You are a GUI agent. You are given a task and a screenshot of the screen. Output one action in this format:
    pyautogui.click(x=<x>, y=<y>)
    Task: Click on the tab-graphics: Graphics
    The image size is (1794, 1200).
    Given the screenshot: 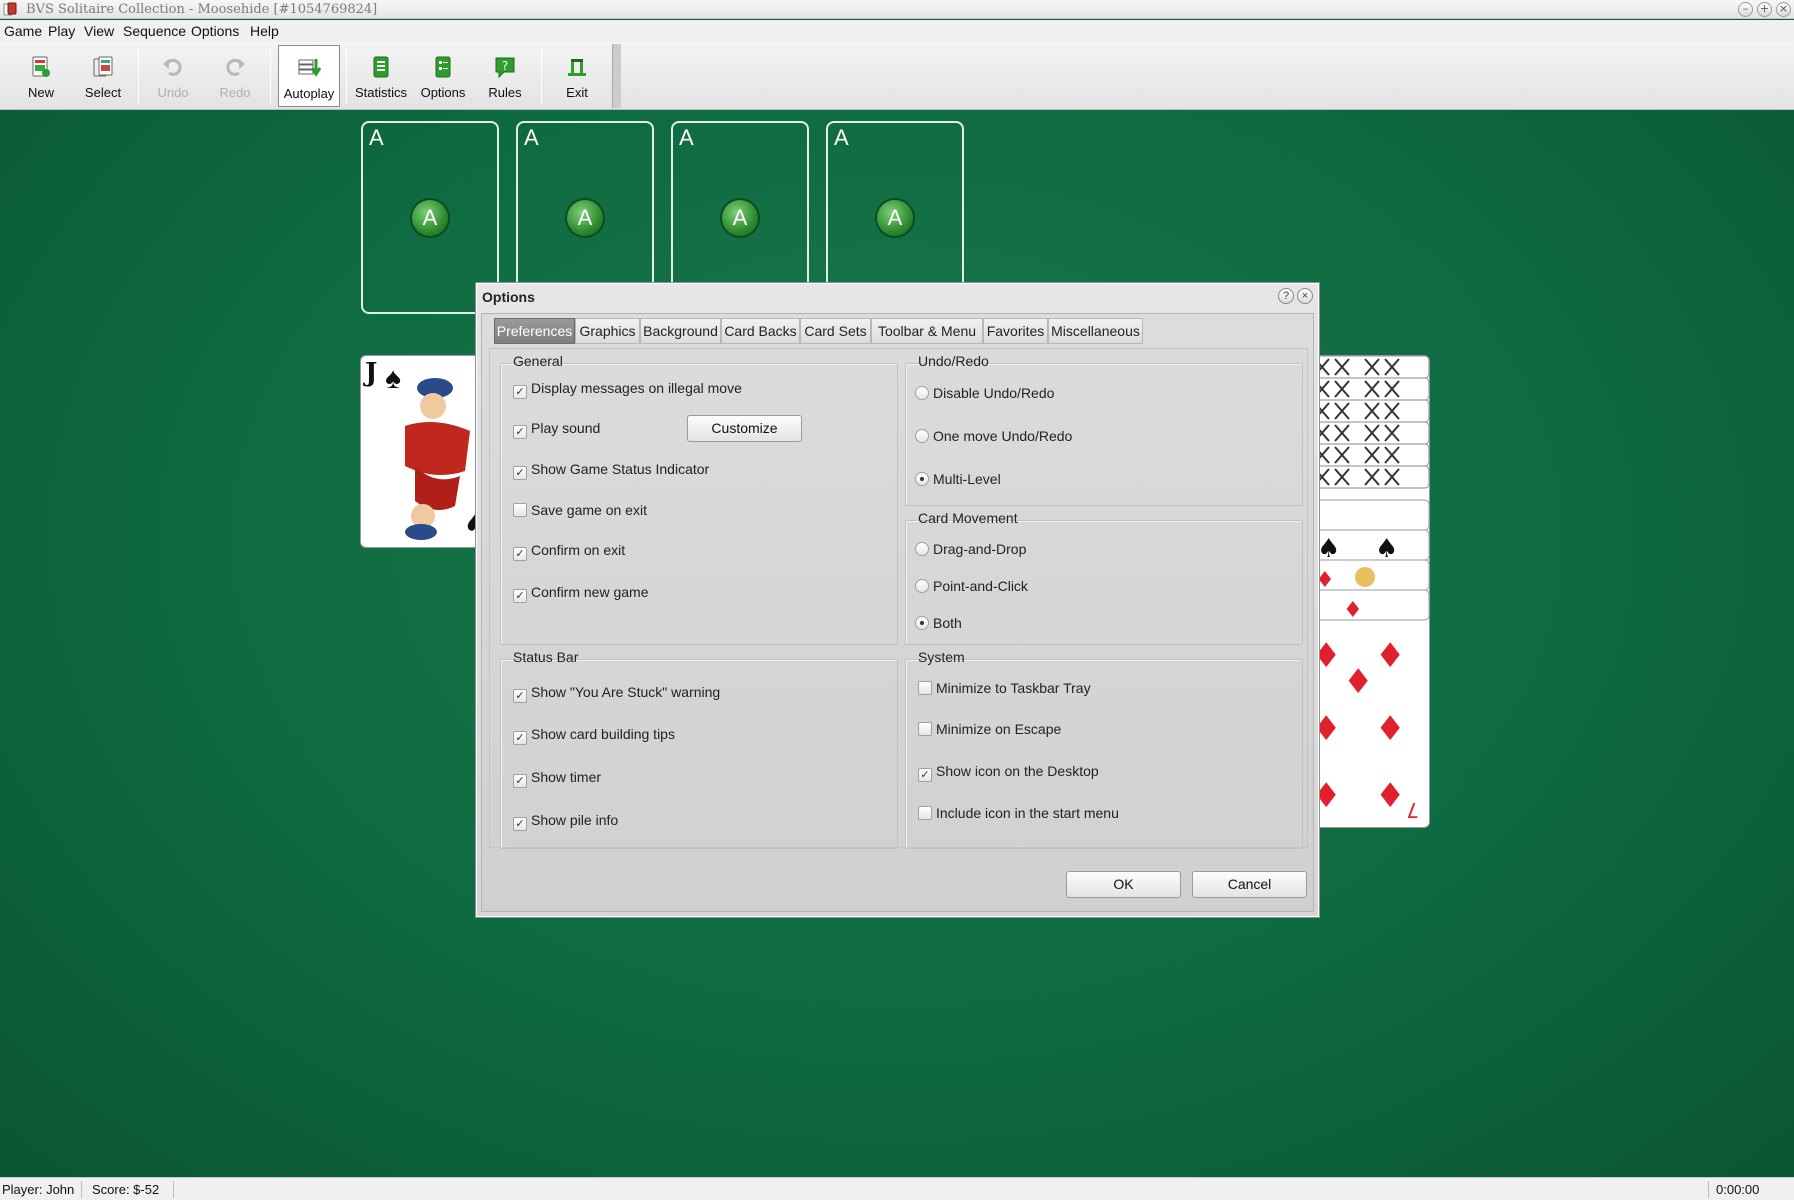 What is the action you would take?
    pyautogui.click(x=607, y=331)
    